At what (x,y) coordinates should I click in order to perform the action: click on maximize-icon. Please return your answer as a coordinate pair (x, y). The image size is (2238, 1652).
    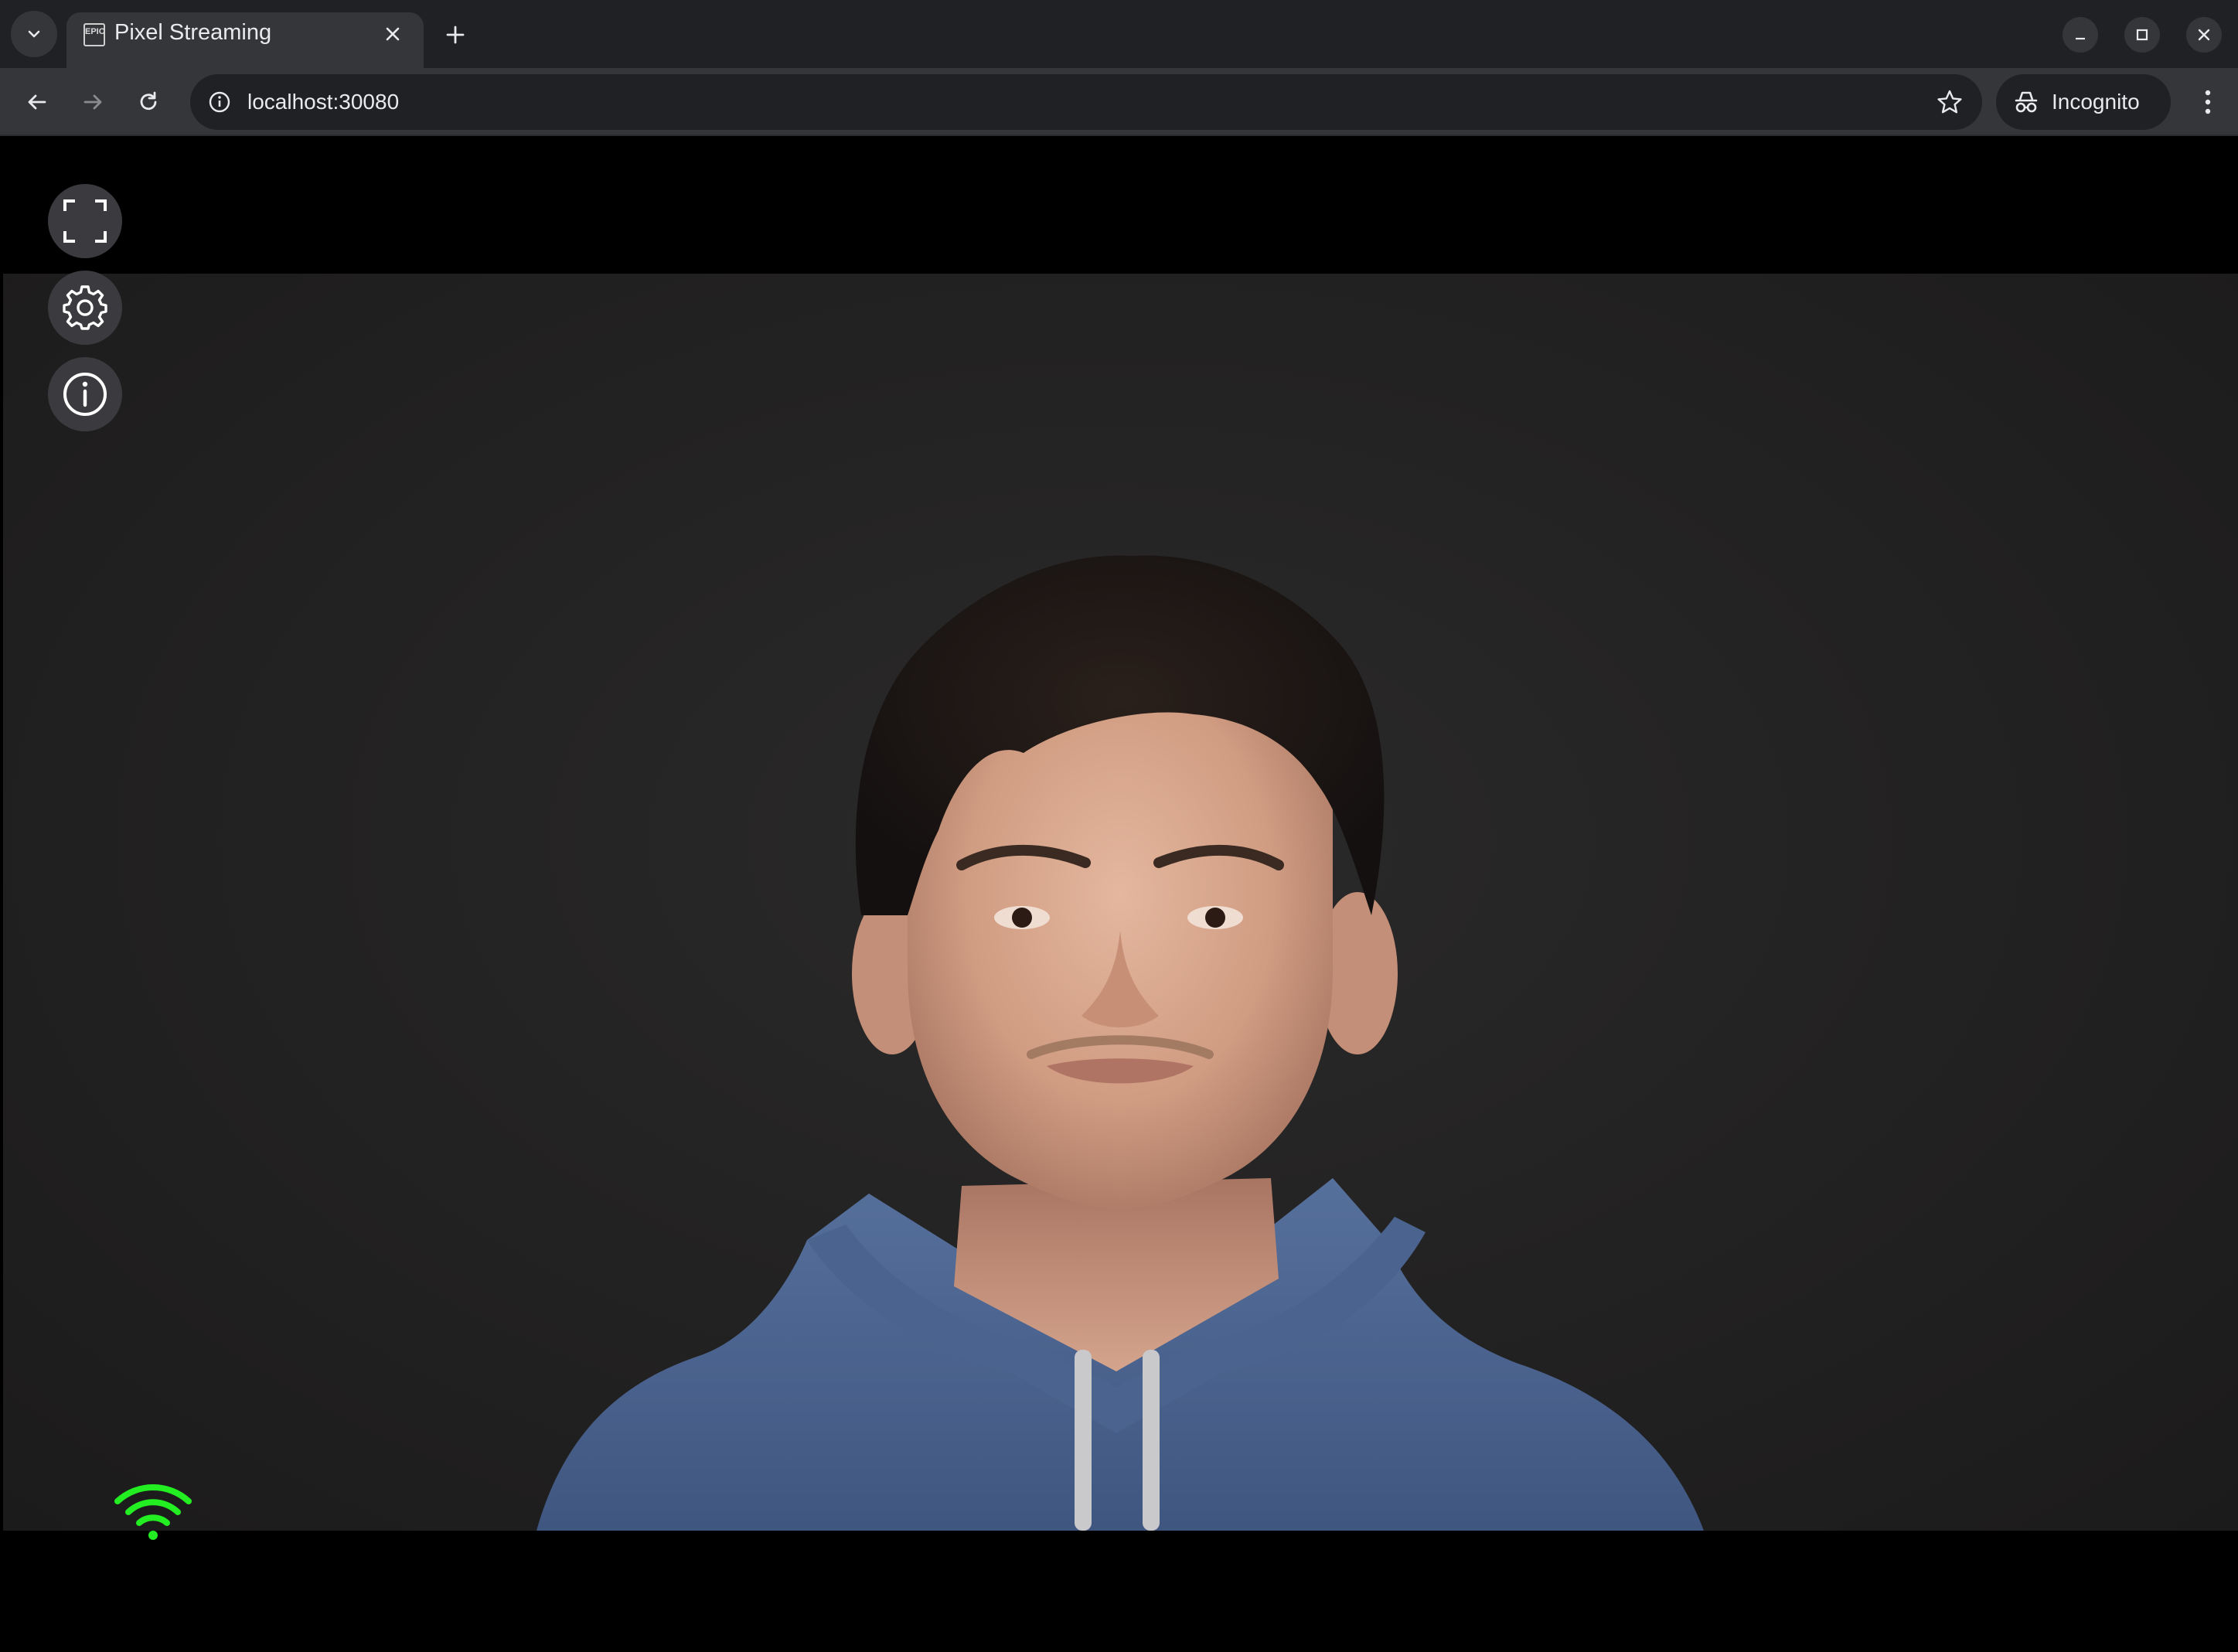
    Looking at the image, I should click on (2142, 35).